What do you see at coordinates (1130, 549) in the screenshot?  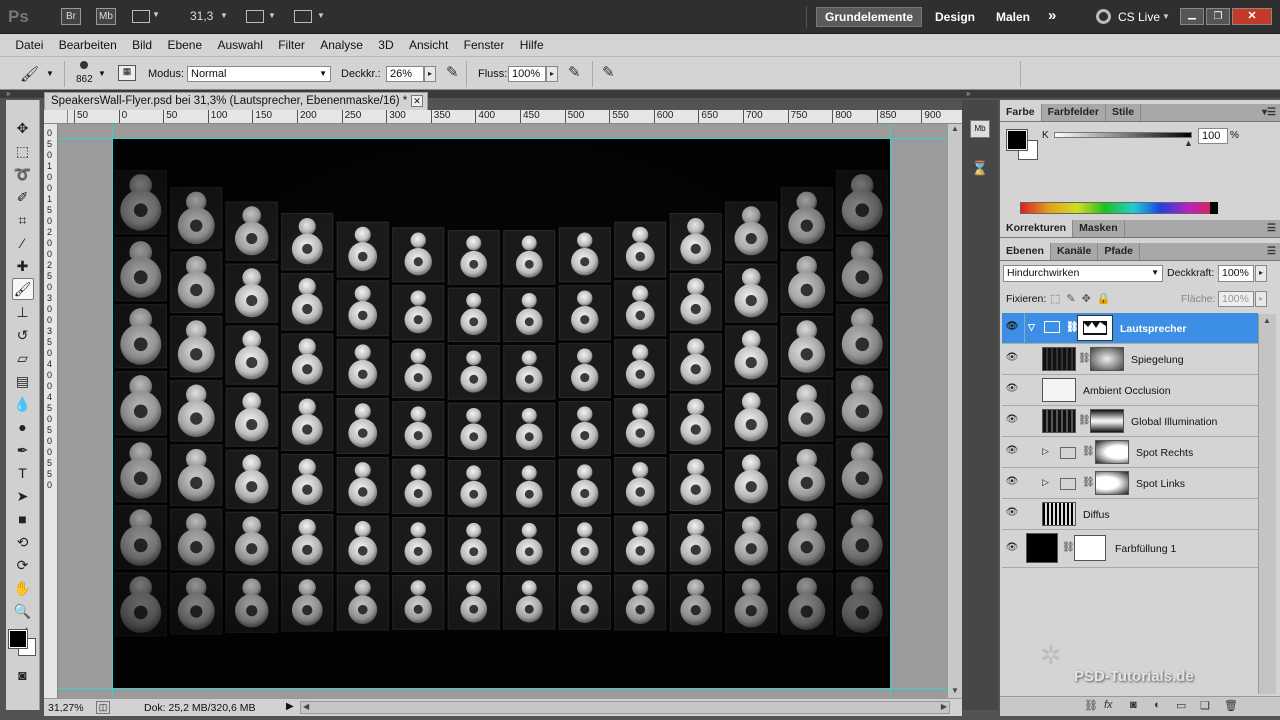 I see `layer-row-farbfuellung: 👁 ⛓ Farbfüllung 1` at bounding box center [1130, 549].